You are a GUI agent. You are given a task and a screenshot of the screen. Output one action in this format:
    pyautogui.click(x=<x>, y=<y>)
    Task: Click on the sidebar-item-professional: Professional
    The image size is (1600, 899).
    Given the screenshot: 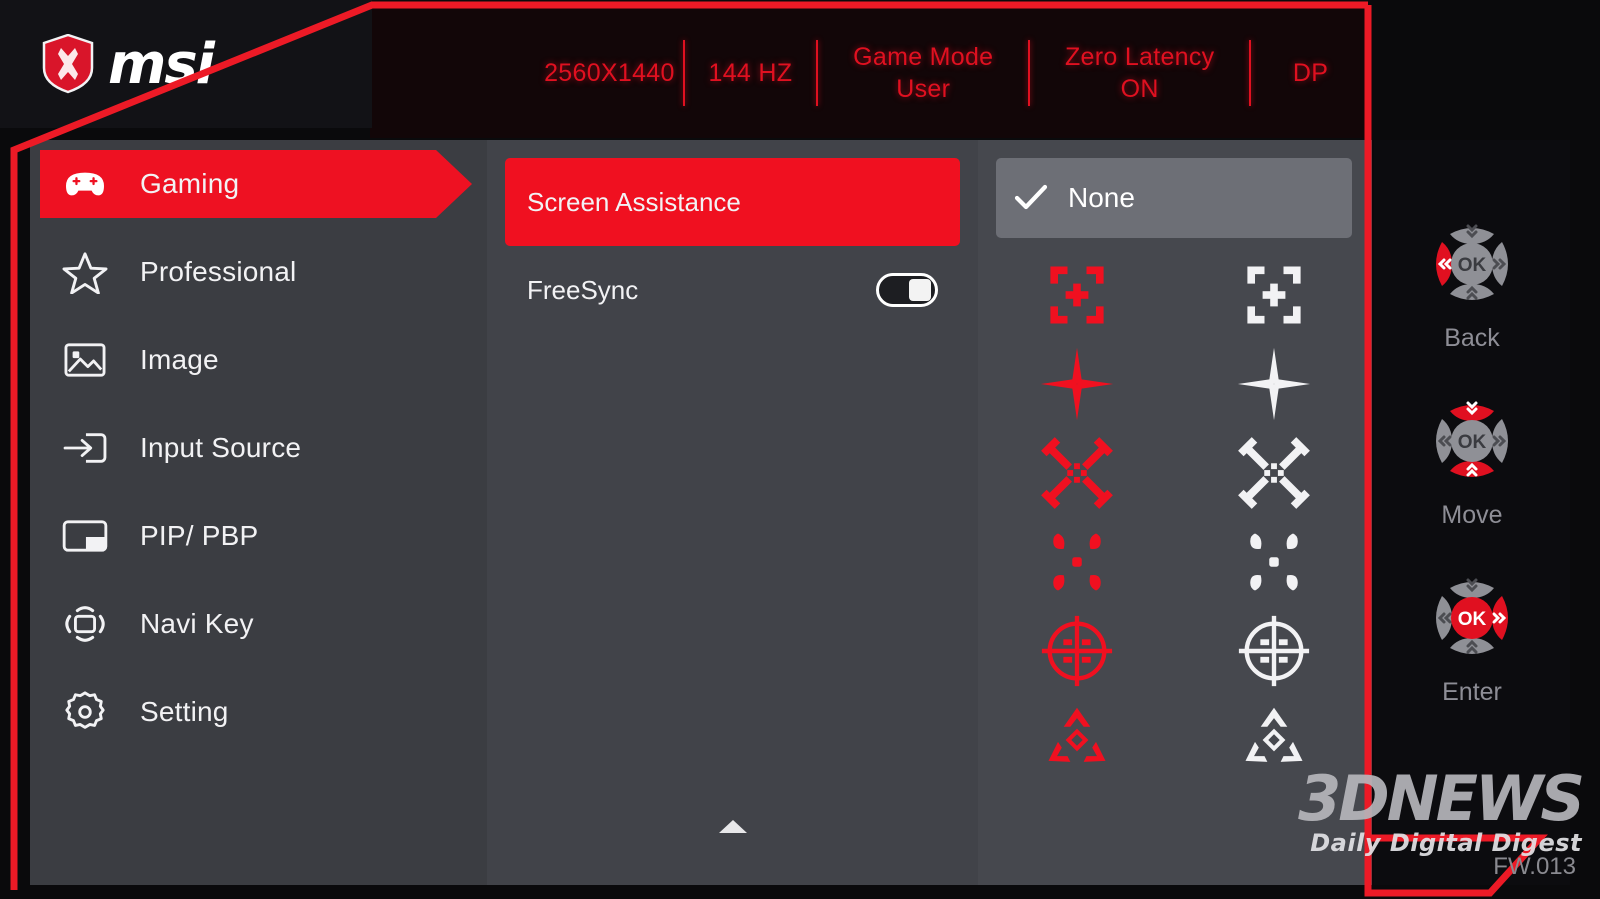 What is the action you would take?
    pyautogui.click(x=258, y=272)
    